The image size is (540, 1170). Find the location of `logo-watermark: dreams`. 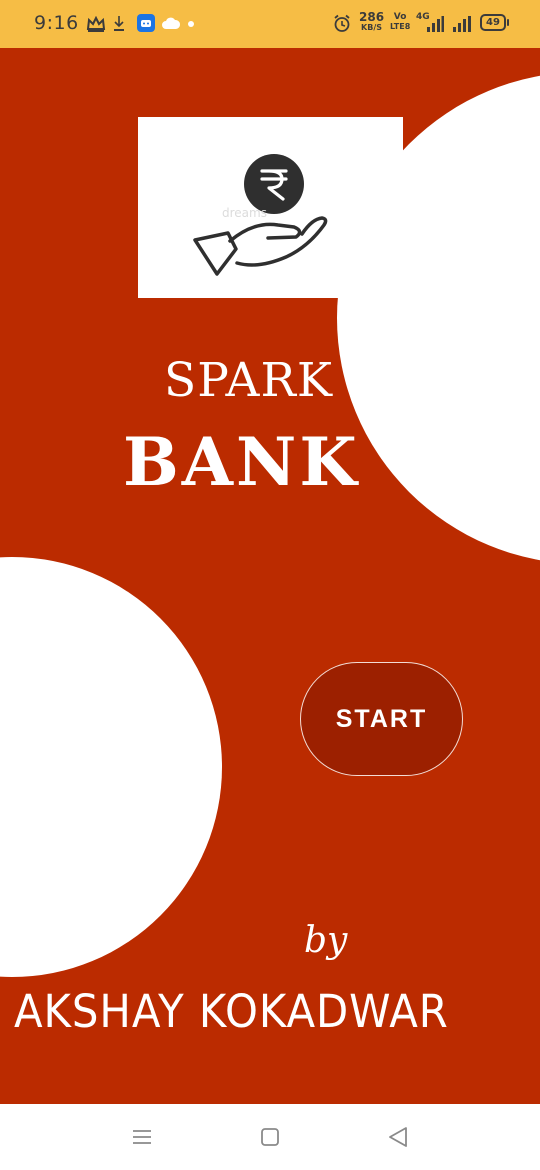

logo-watermark: dreams is located at coordinates (244, 213).